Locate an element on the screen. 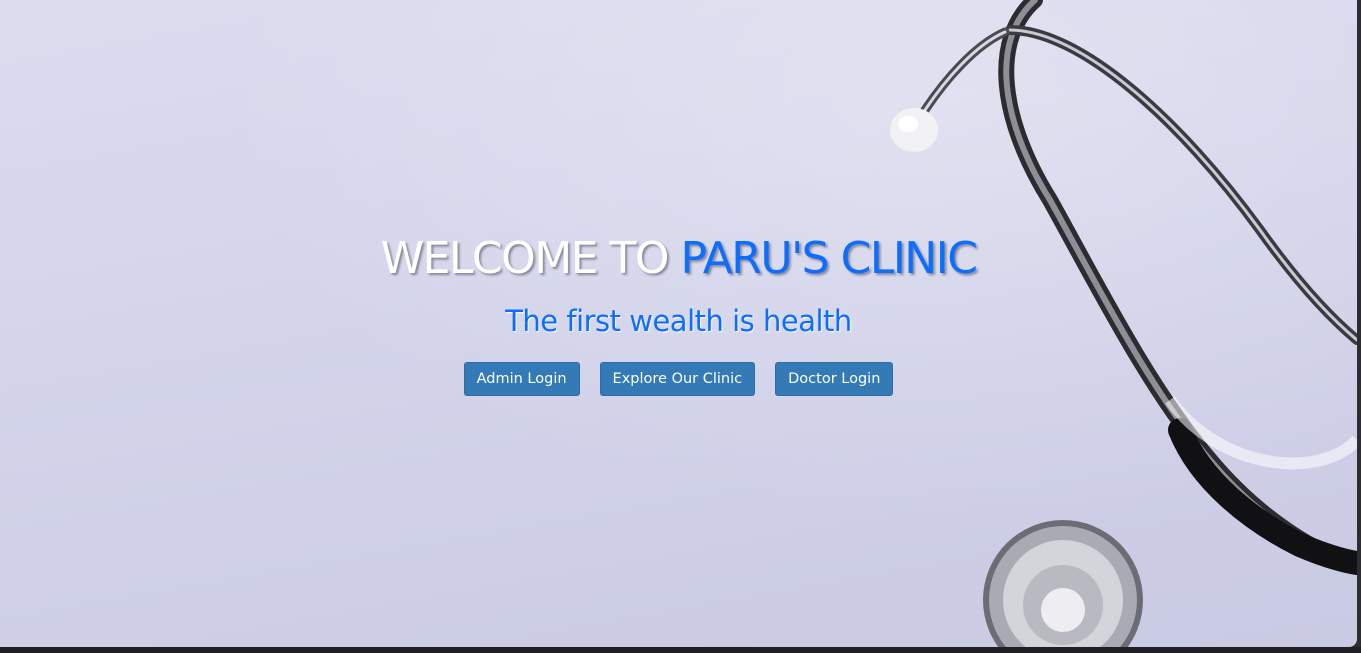  taskbar-strip is located at coordinates (680, 650).